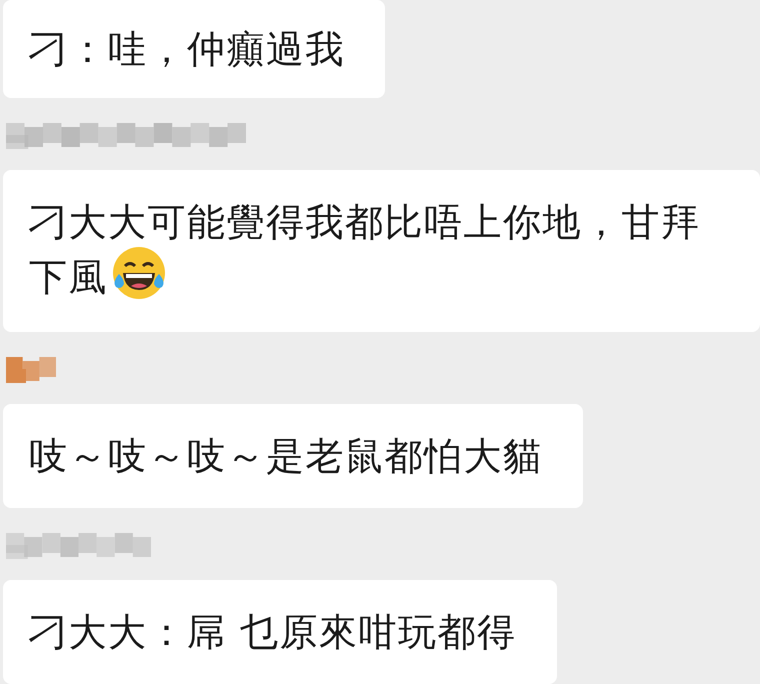 This screenshot has width=760, height=684. What do you see at coordinates (273, 632) in the screenshot?
I see `message-text: 刁大大：屌 乜原來咁玩都得` at bounding box center [273, 632].